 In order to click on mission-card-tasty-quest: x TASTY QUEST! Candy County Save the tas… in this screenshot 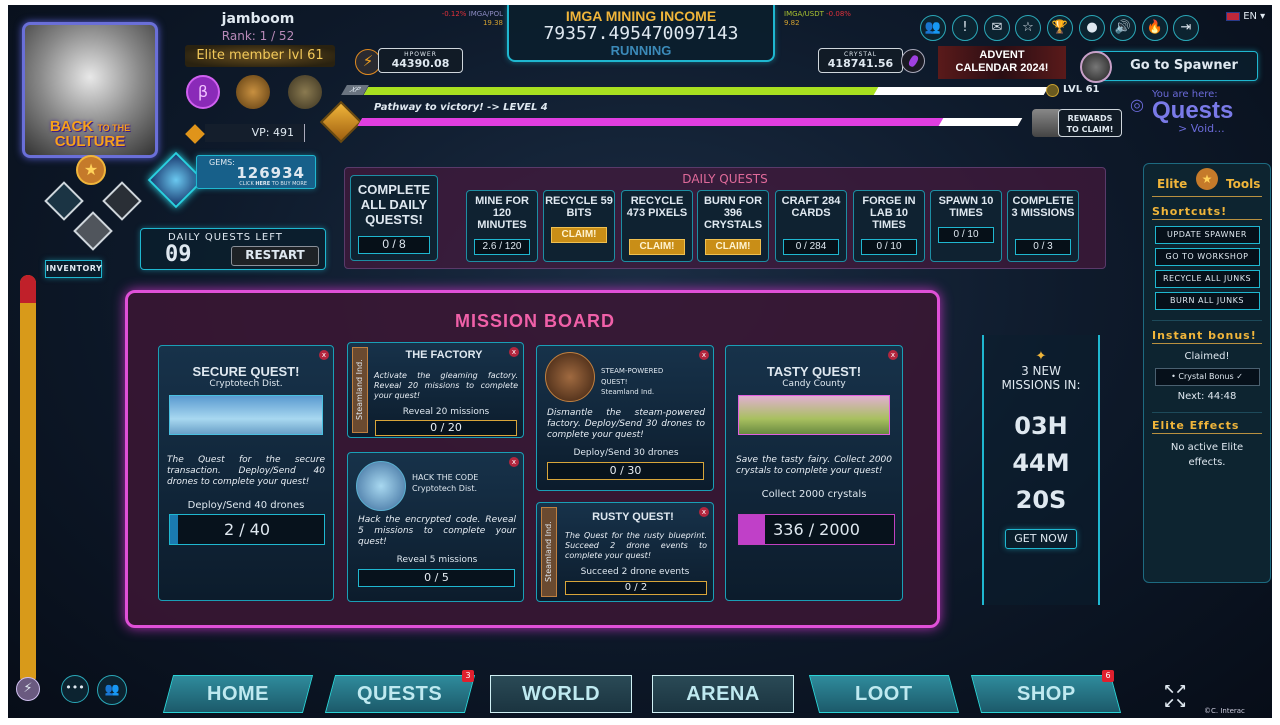, I will do `click(814, 473)`.